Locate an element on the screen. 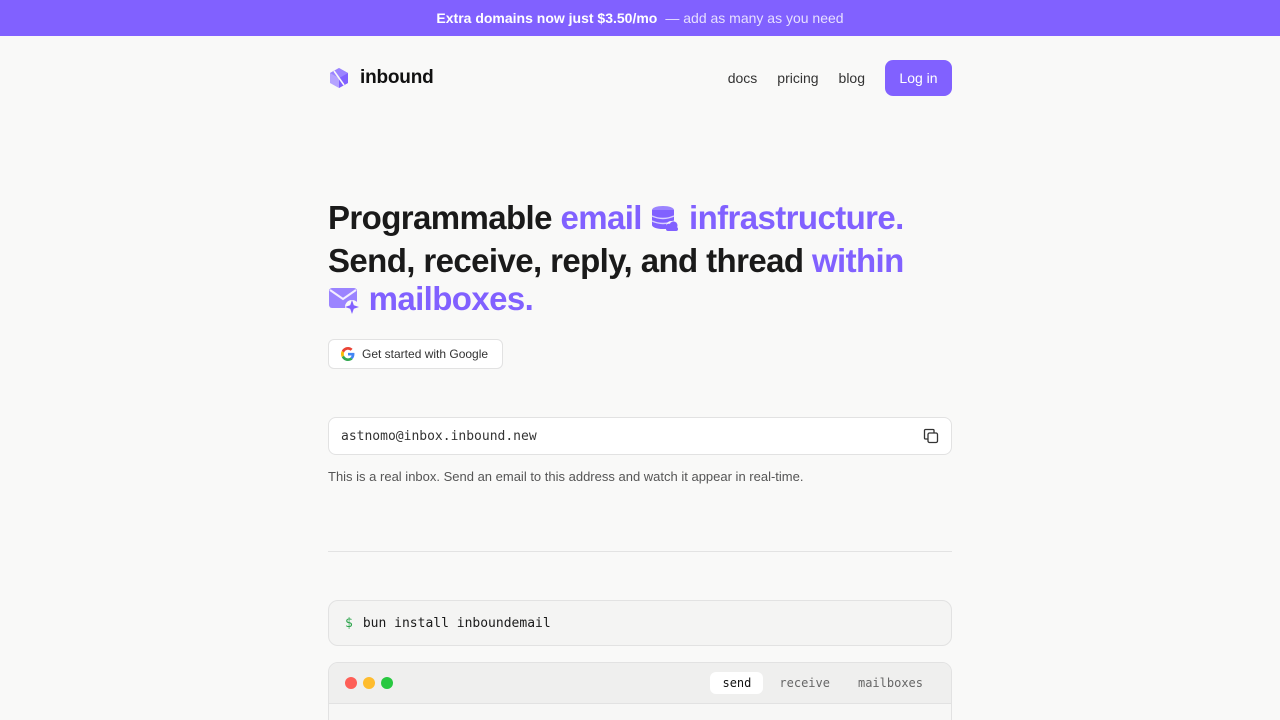 The image size is (1280, 720). database-cloud-icon is located at coordinates (665, 223).